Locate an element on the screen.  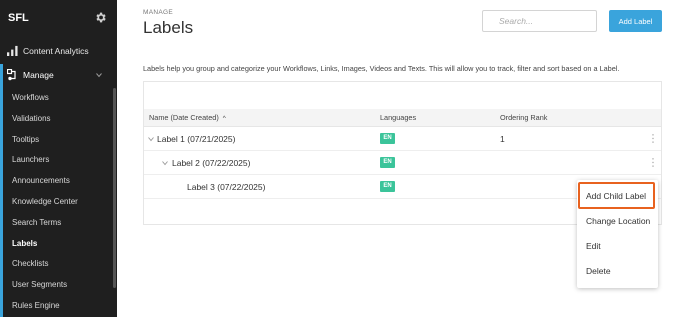
menu-item-delete: Delete is located at coordinates (598, 271).